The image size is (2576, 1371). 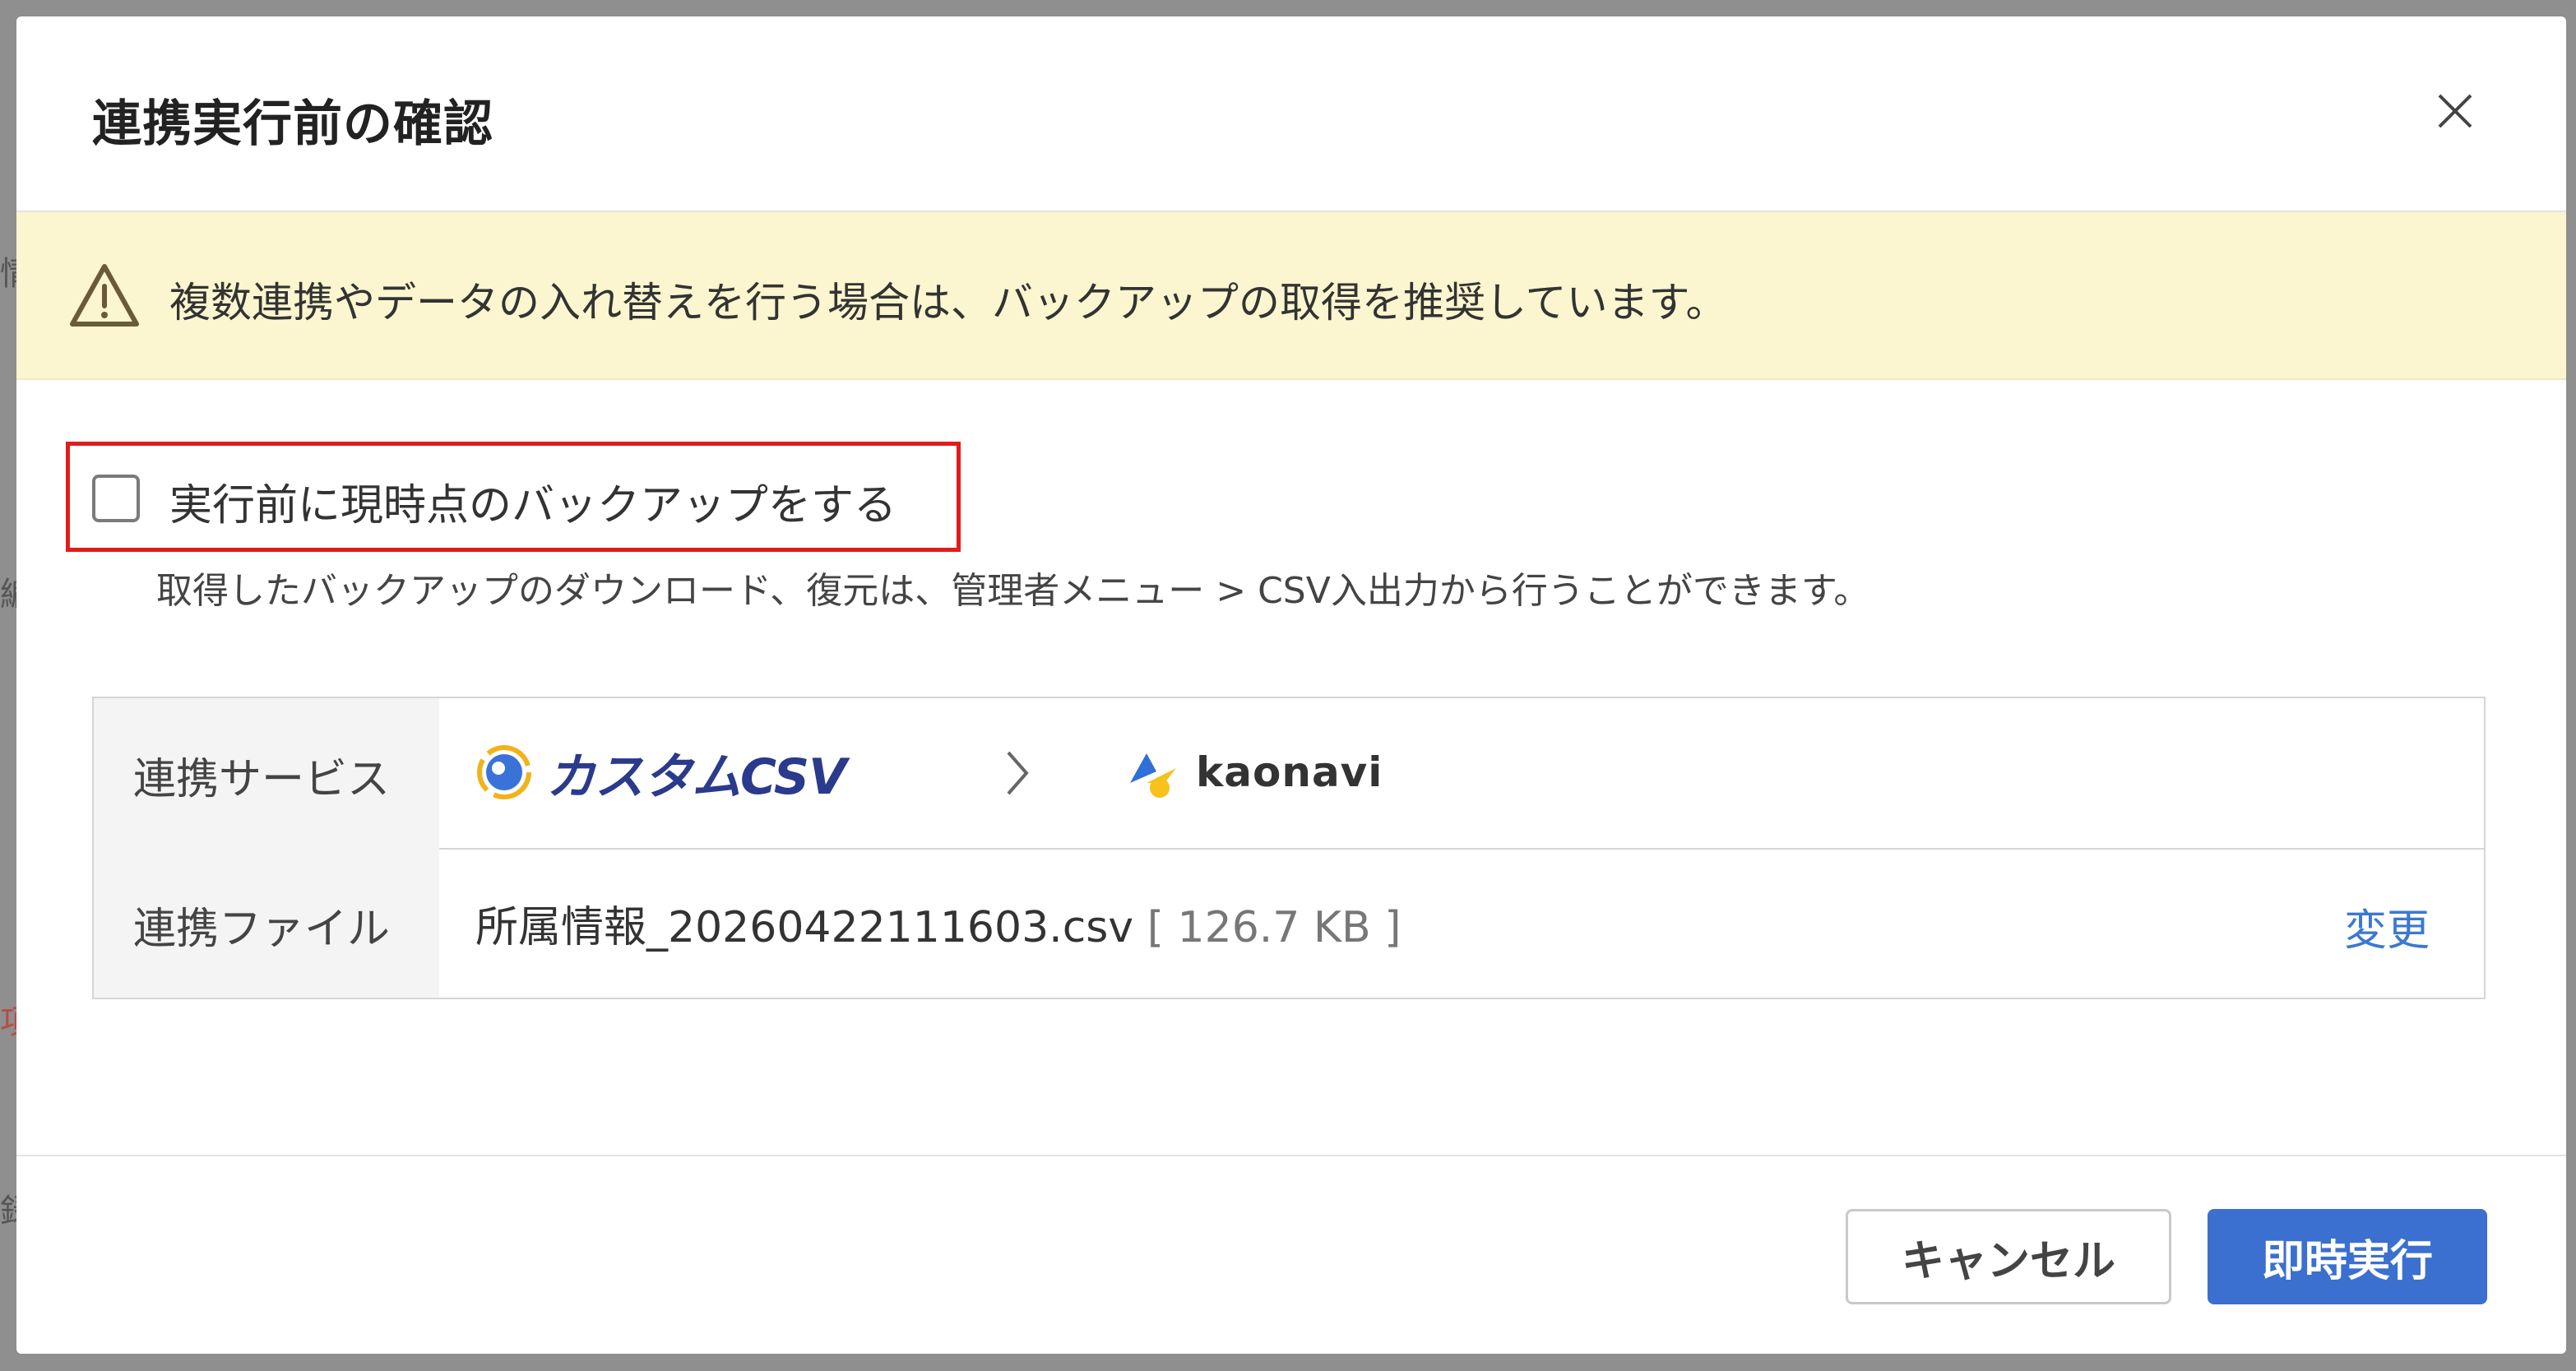 I want to click on custom-csv-logo-icon, so click(x=504, y=772).